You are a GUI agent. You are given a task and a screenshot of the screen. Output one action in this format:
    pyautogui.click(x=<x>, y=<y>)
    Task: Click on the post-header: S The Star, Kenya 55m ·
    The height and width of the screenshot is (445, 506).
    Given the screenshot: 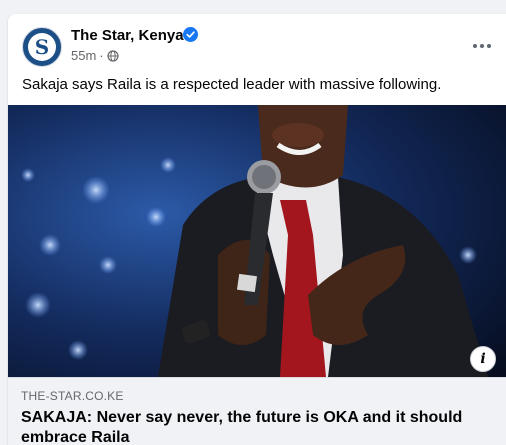 What is the action you would take?
    pyautogui.click(x=257, y=43)
    